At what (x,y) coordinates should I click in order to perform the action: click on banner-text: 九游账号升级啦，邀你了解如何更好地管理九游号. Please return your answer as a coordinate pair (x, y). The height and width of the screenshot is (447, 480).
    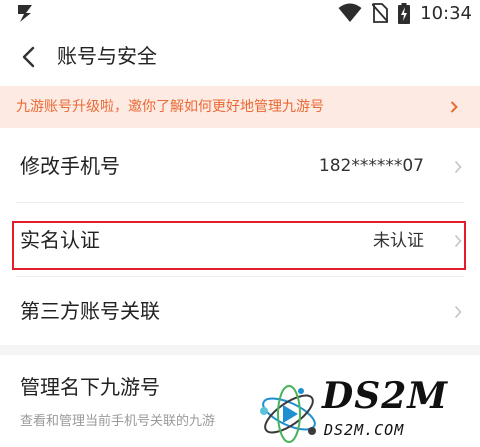
    Looking at the image, I should click on (170, 107).